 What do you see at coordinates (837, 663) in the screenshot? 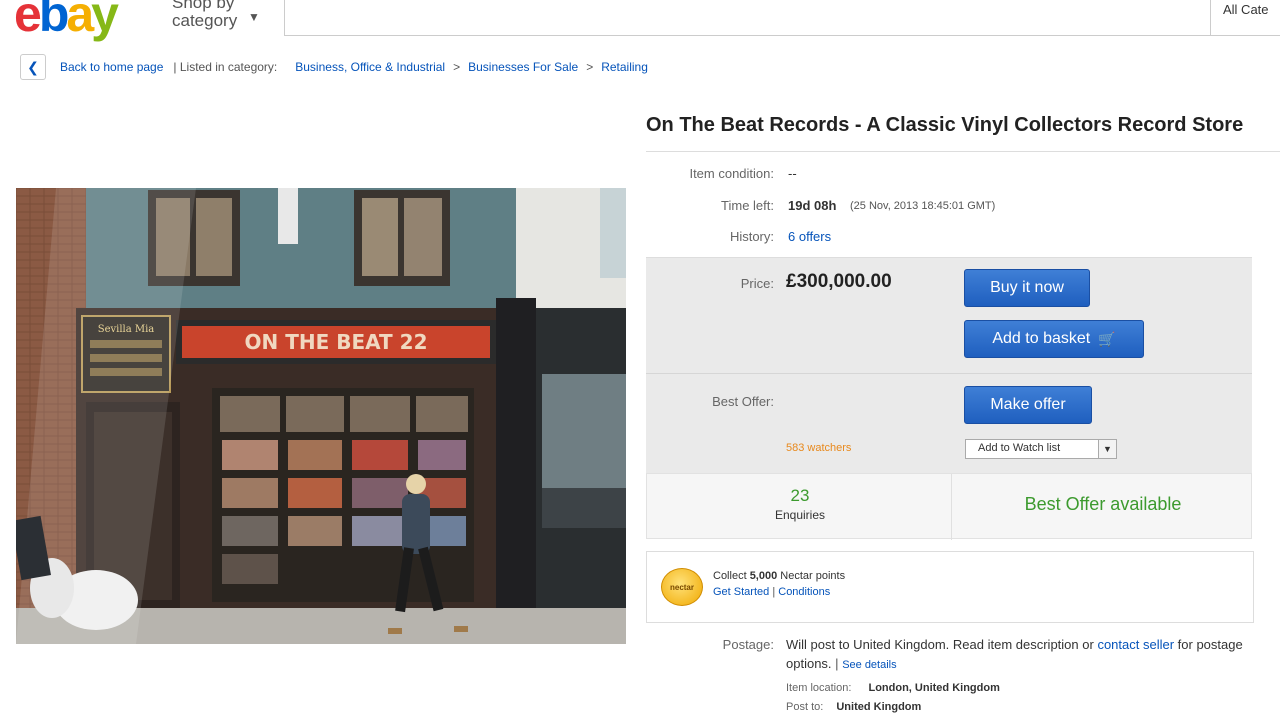
I see `postage-sep: |` at bounding box center [837, 663].